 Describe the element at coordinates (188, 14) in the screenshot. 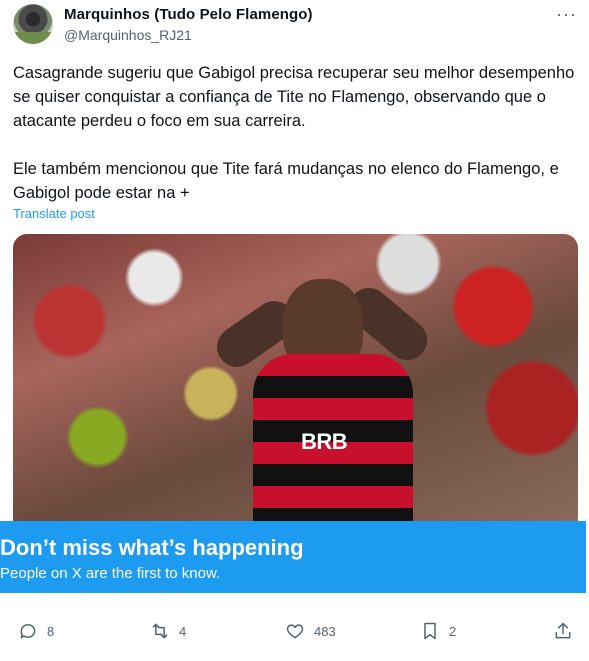

I see `author-display-name: Marquinhos (Tudo Pelo Flamengo)` at that location.